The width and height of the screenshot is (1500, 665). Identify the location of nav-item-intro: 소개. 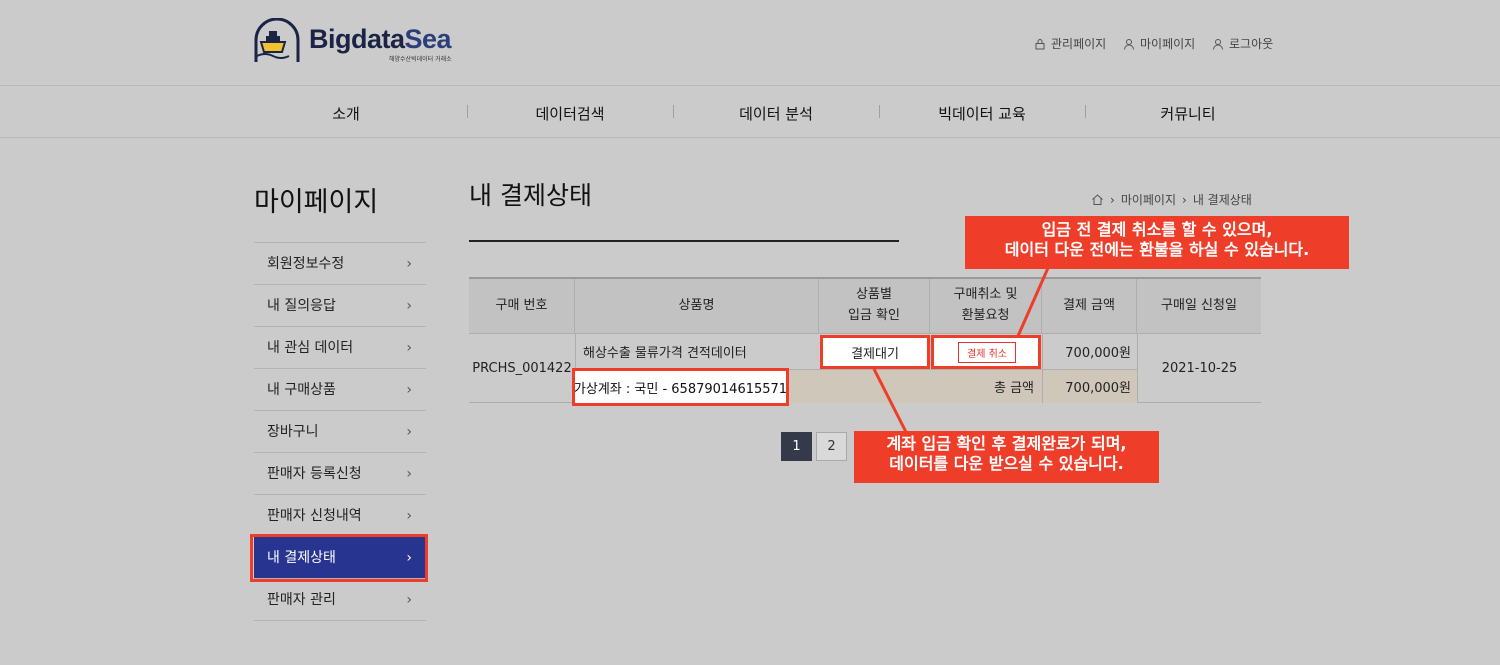
(346, 113).